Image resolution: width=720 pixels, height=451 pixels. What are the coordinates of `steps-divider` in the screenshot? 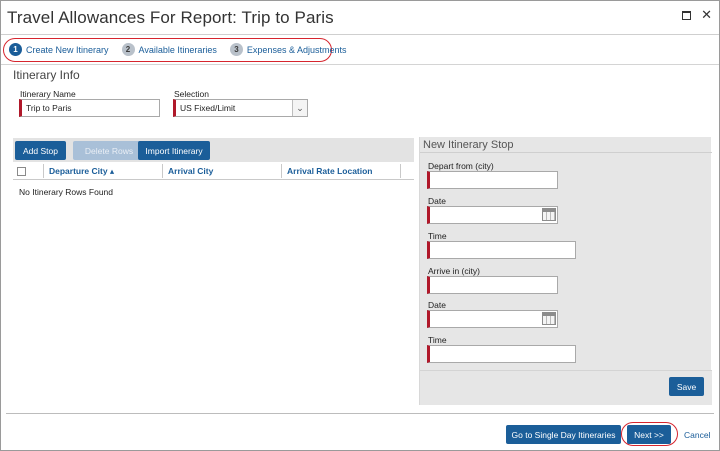 It's located at (360, 64).